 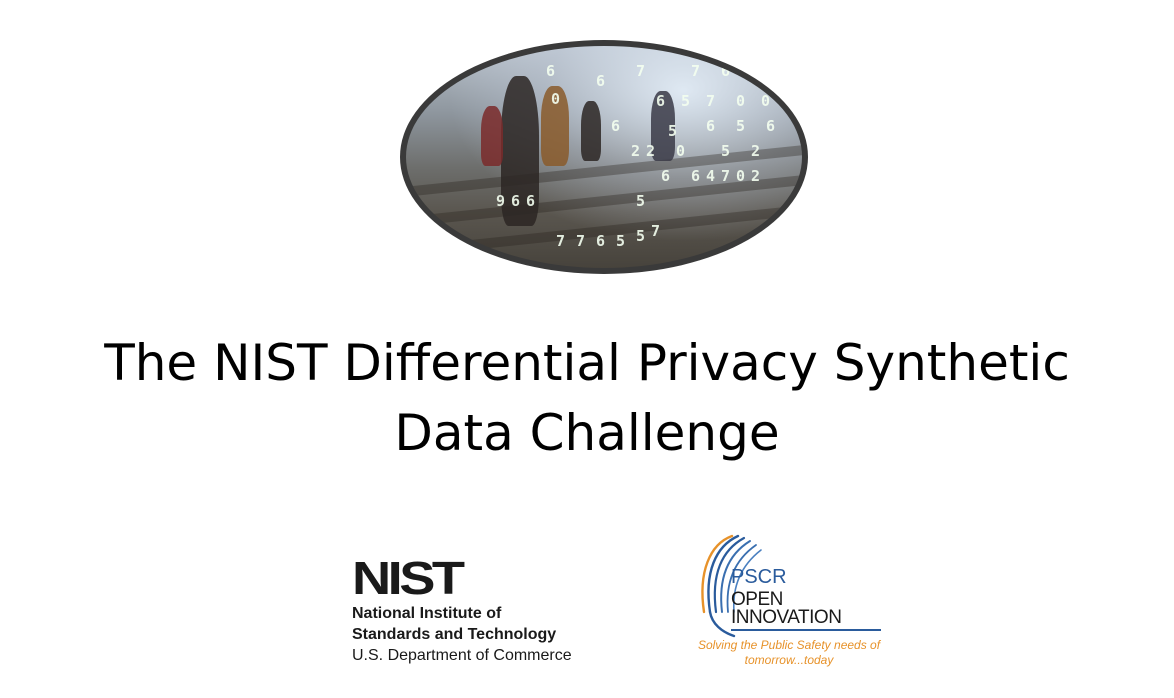 I want to click on pscr-underline, so click(x=806, y=630).